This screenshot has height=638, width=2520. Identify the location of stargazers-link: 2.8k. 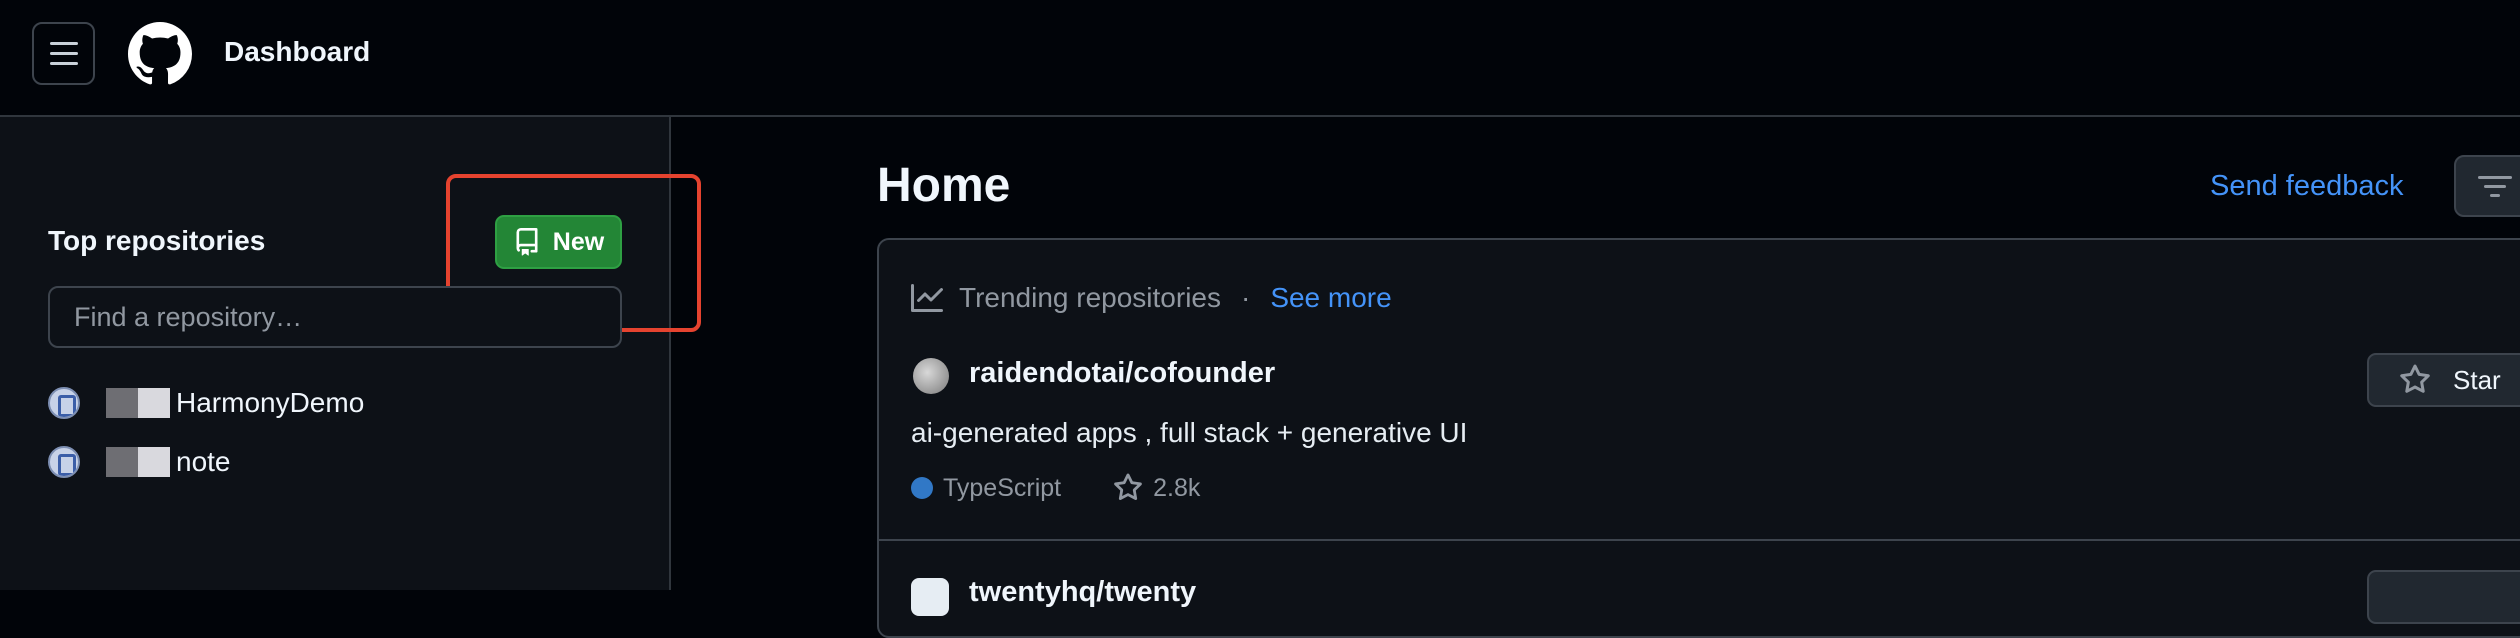
(1156, 488).